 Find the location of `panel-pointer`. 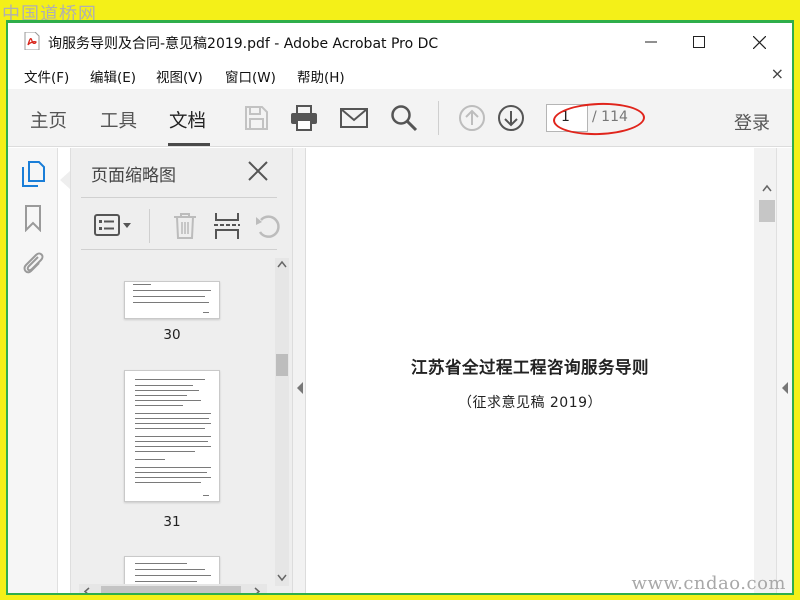

panel-pointer is located at coordinates (65, 180).